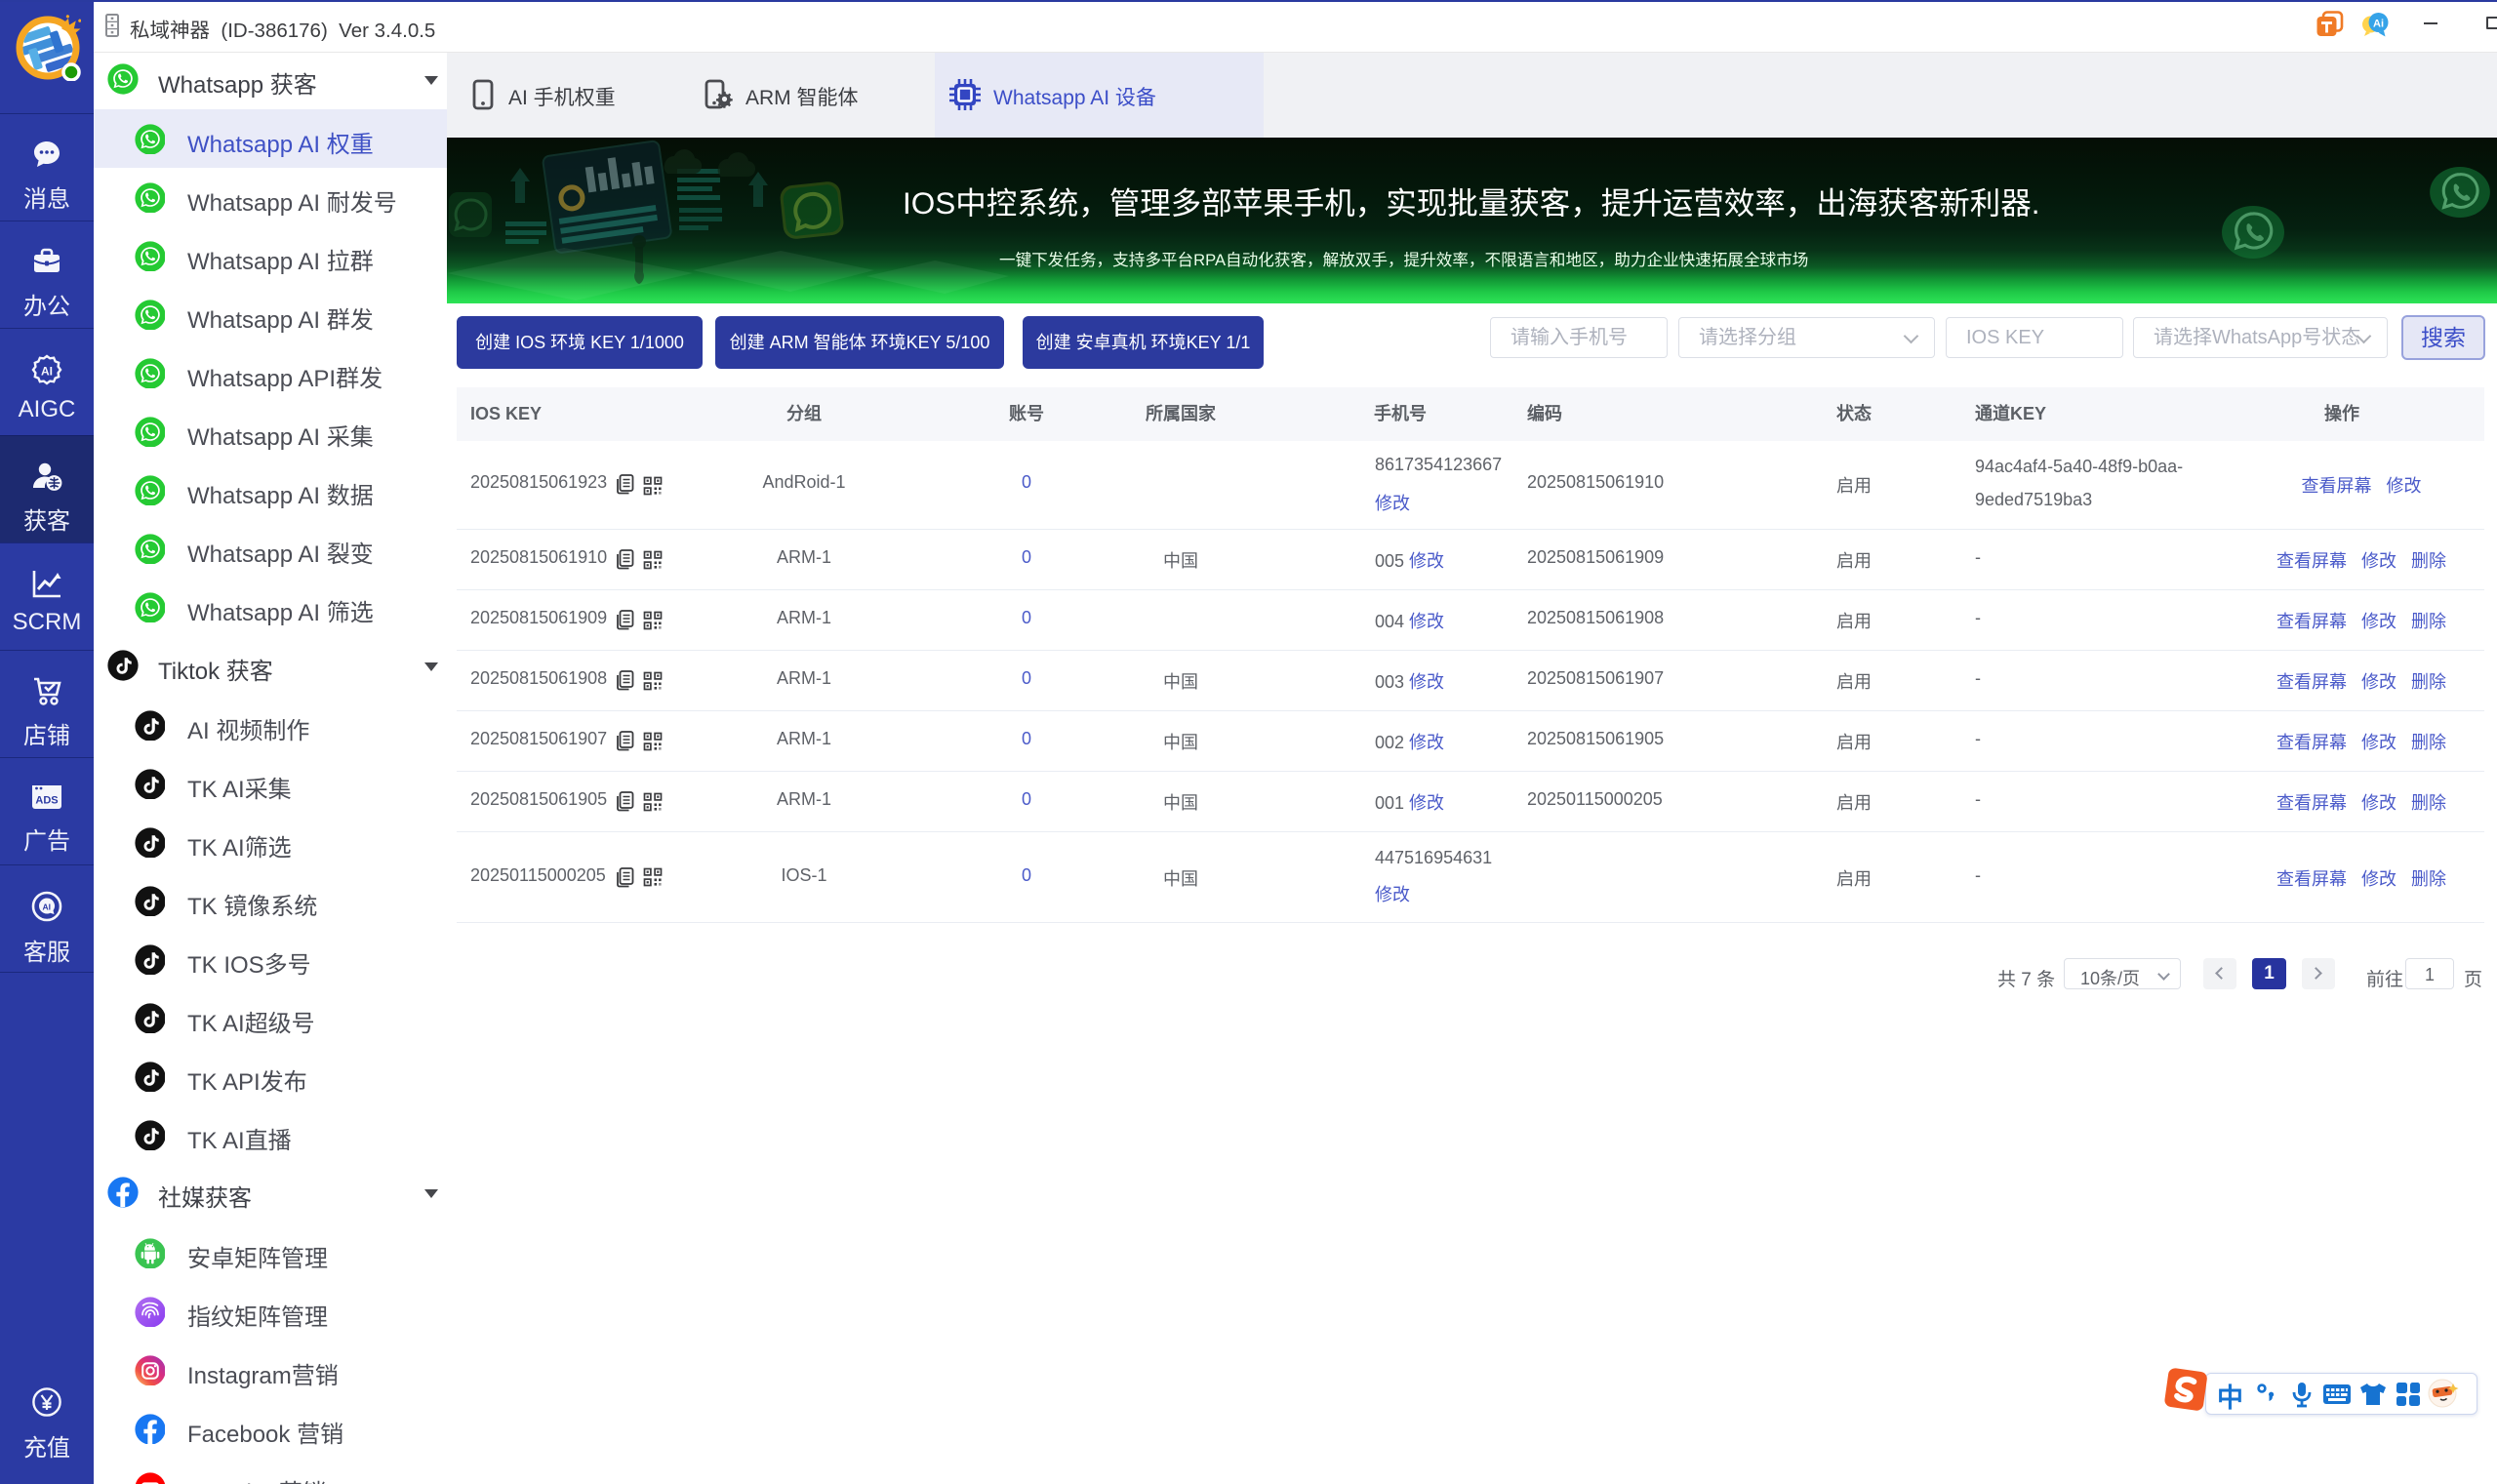 This screenshot has height=1484, width=2497. Describe the element at coordinates (46, 801) in the screenshot. I see `svg-text: ADS` at that location.